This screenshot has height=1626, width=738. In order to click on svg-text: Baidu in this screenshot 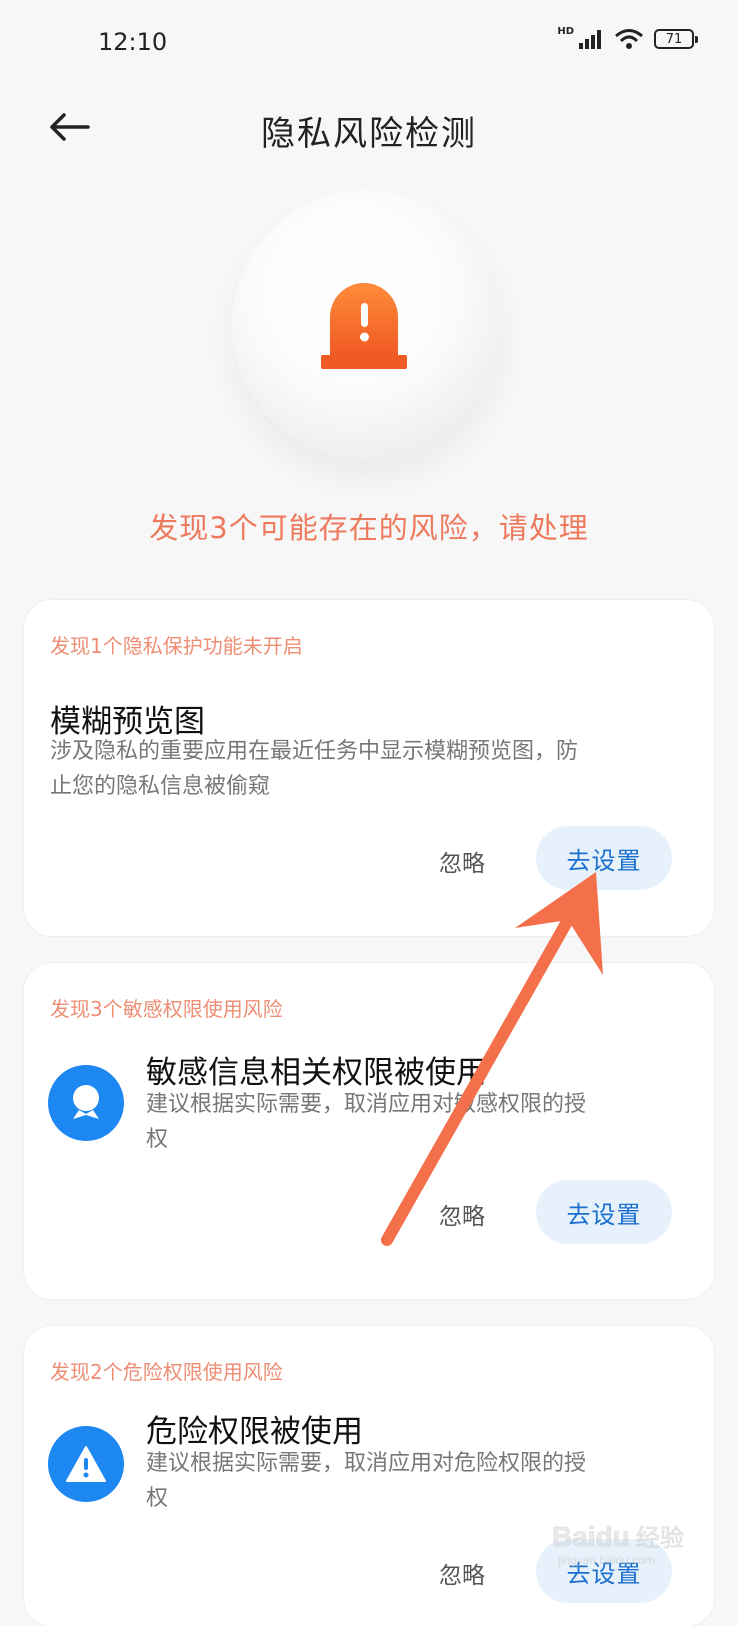, I will do `click(591, 1536)`.